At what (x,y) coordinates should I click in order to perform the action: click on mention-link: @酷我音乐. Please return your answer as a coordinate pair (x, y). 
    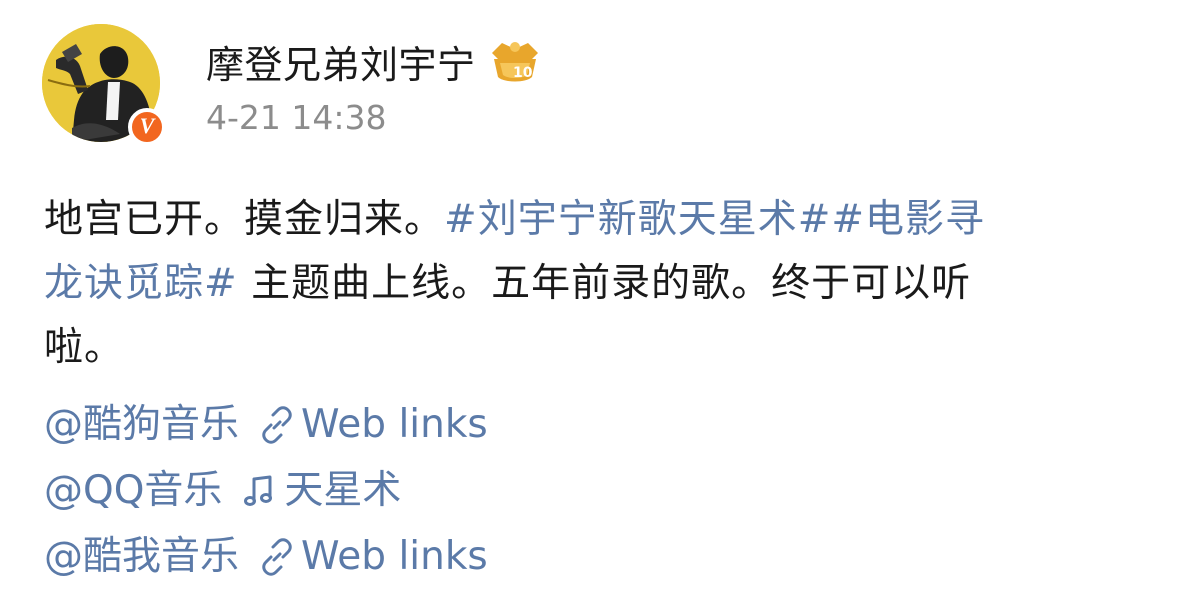
    Looking at the image, I should click on (141, 557).